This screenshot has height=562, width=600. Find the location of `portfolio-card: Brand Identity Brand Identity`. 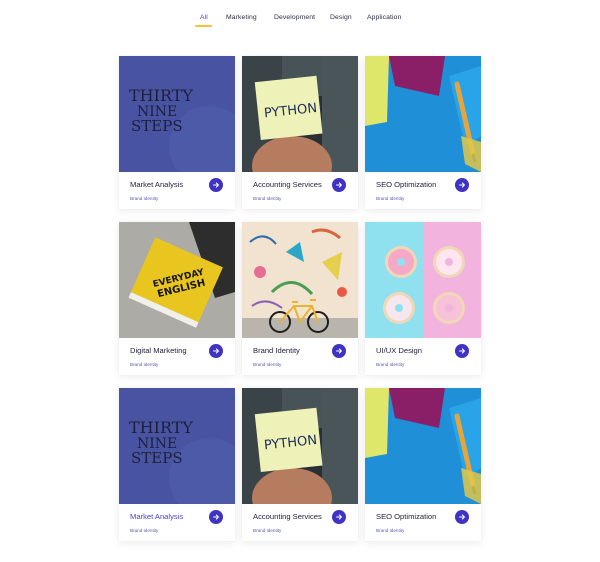

portfolio-card: Brand Identity Brand Identity is located at coordinates (300, 298).